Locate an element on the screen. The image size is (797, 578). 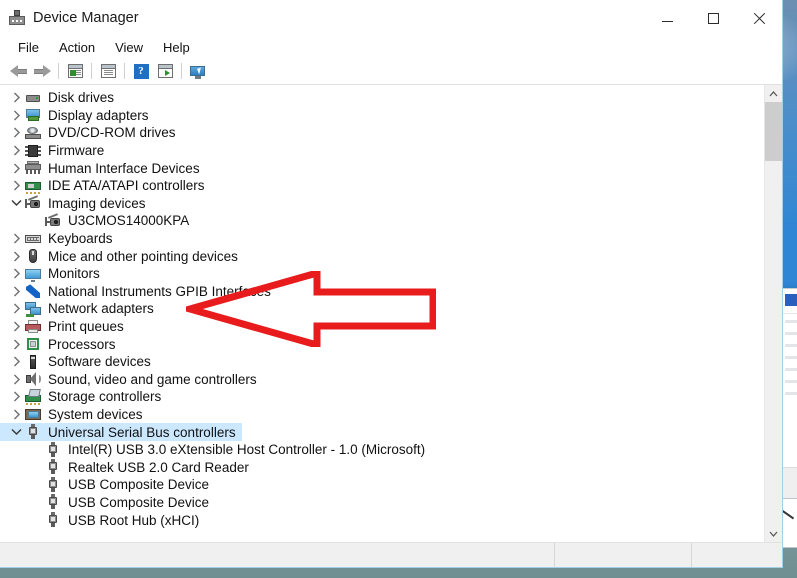
tree-row: Network adapters is located at coordinates (382, 309).